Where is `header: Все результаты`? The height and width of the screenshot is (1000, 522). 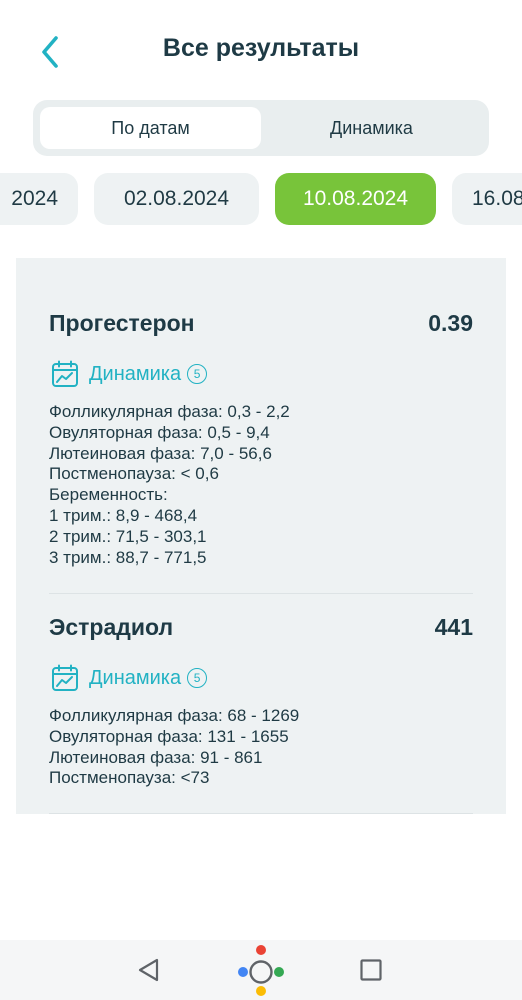 header: Все результаты is located at coordinates (261, 50).